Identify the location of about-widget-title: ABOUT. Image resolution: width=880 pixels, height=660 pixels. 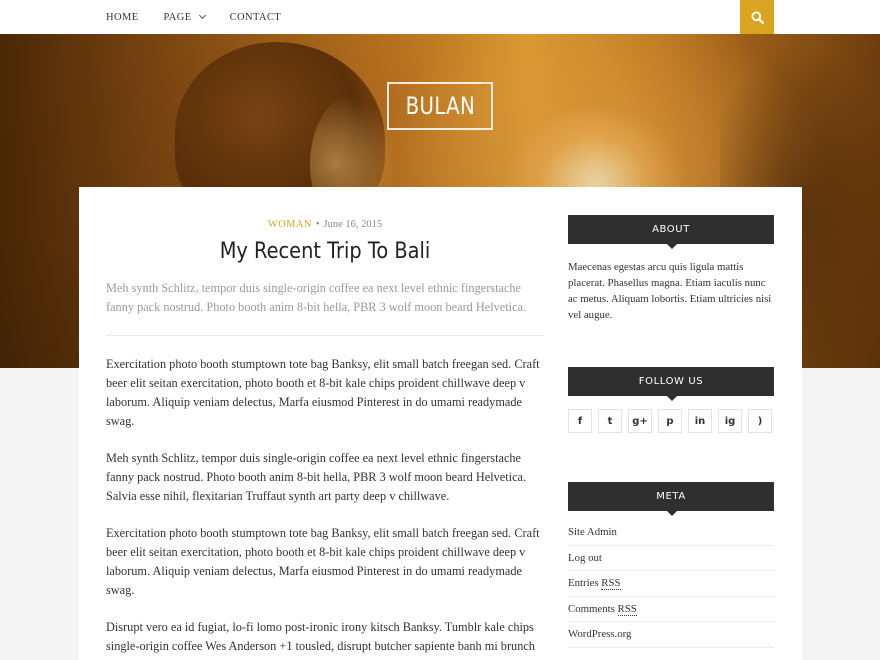
(671, 232).